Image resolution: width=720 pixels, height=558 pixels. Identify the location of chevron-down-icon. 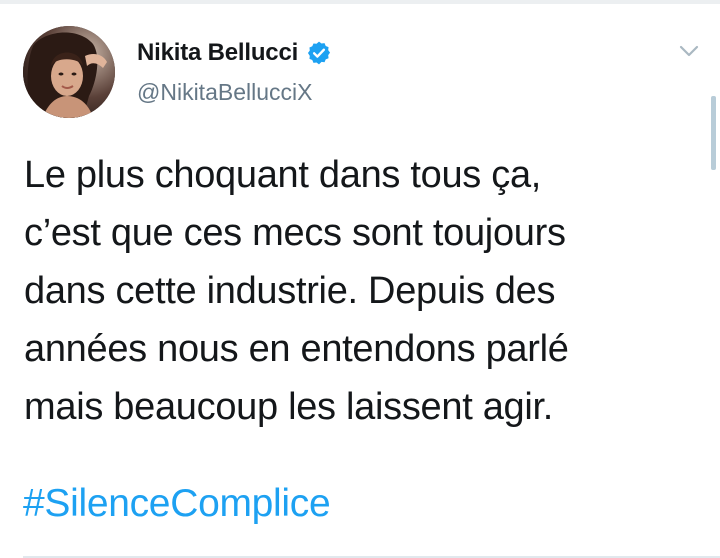
(689, 51).